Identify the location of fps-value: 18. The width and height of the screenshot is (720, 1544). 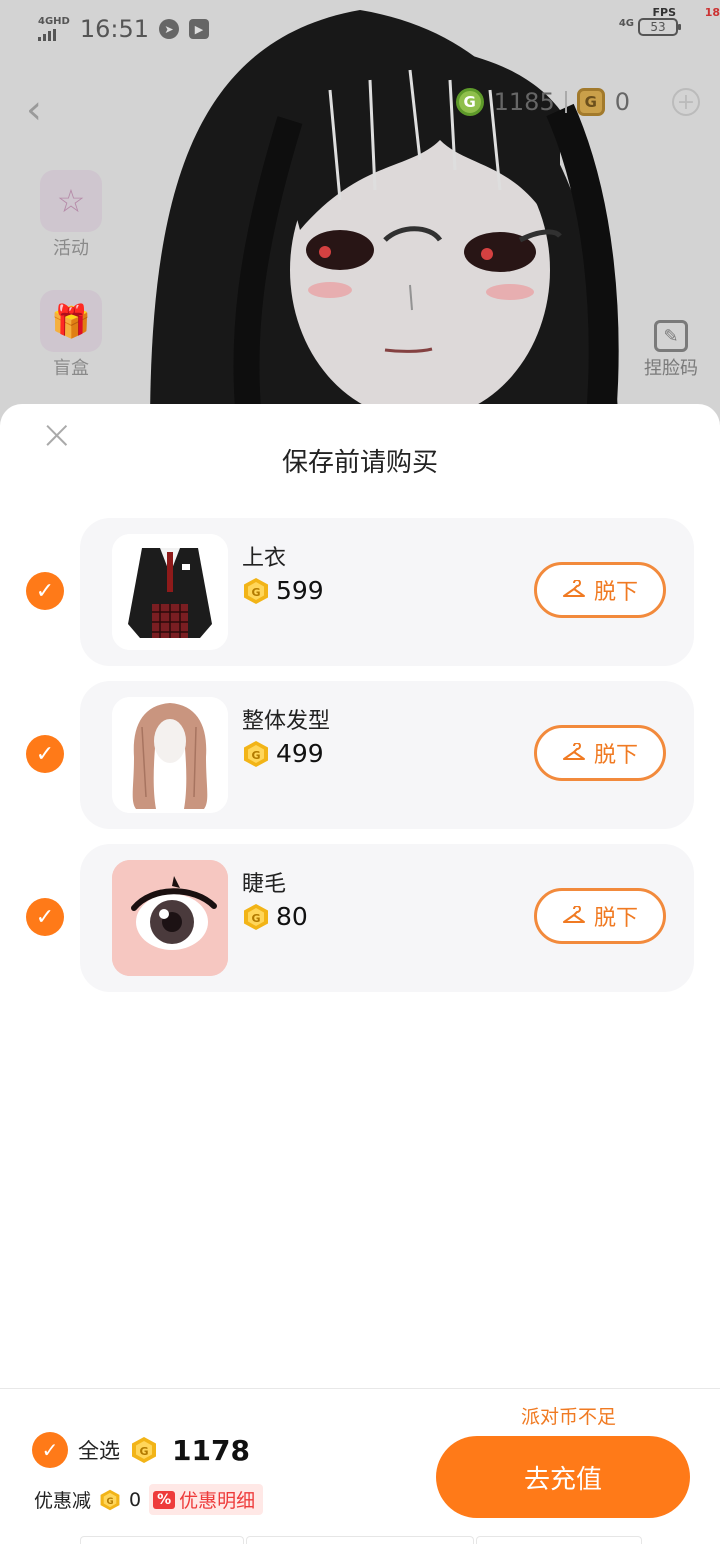
(712, 12).